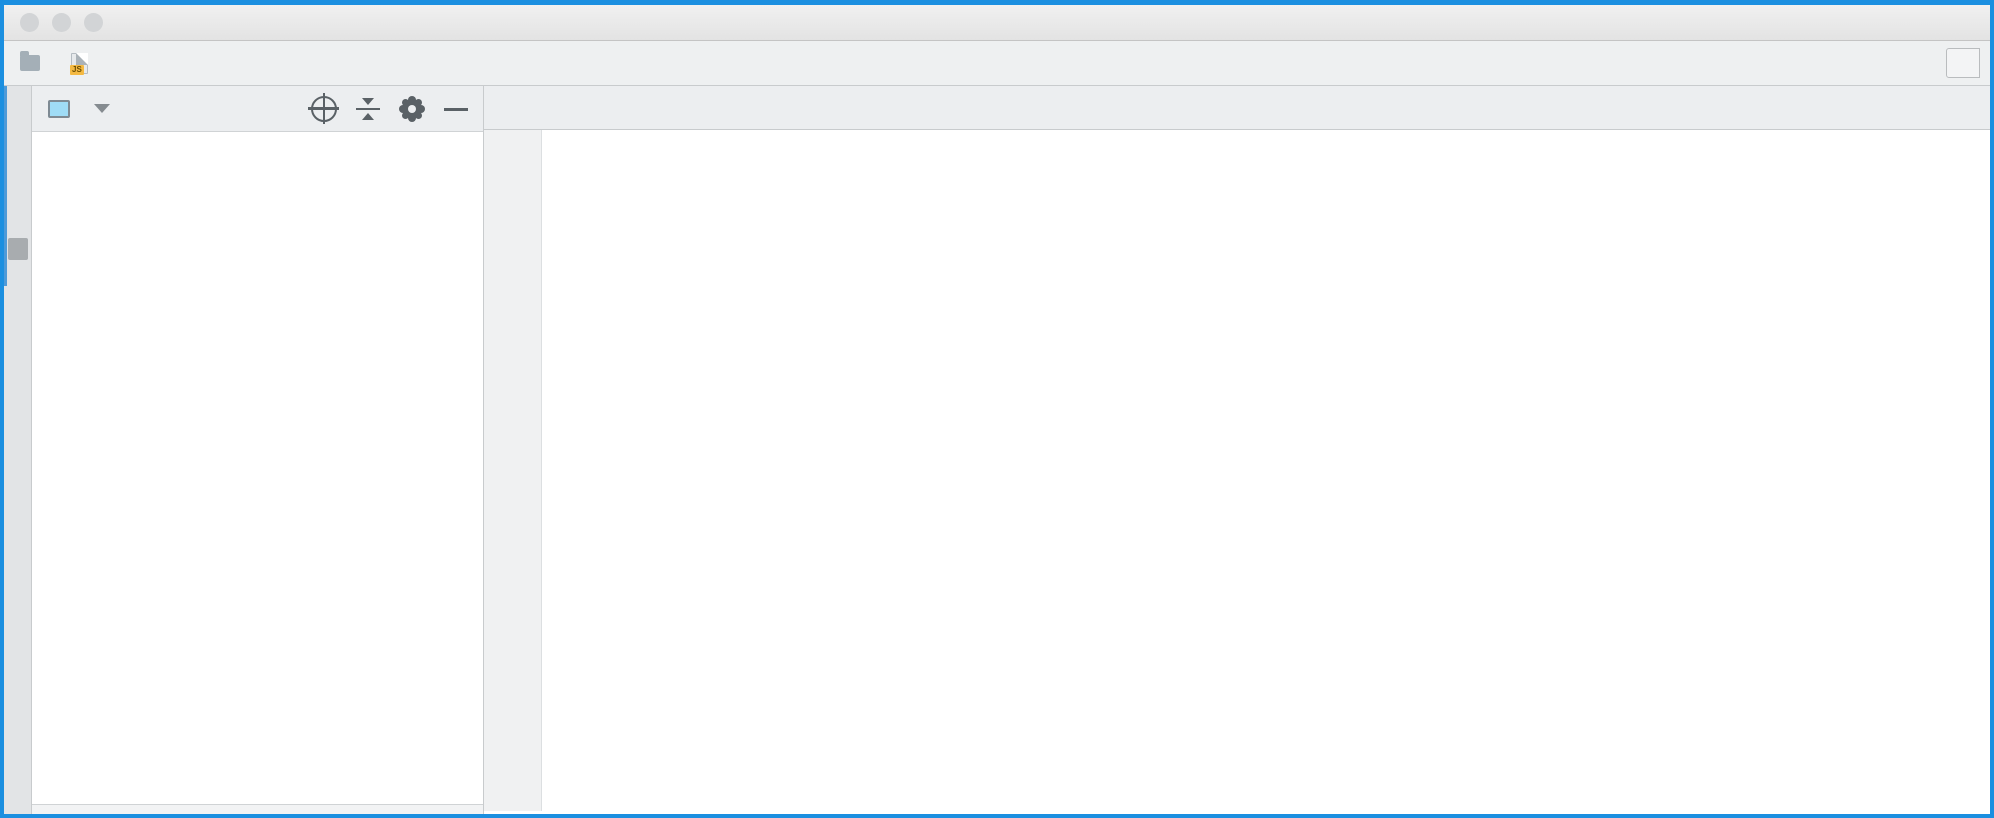 The image size is (1994, 818). I want to click on hide-panel-button, so click(456, 109).